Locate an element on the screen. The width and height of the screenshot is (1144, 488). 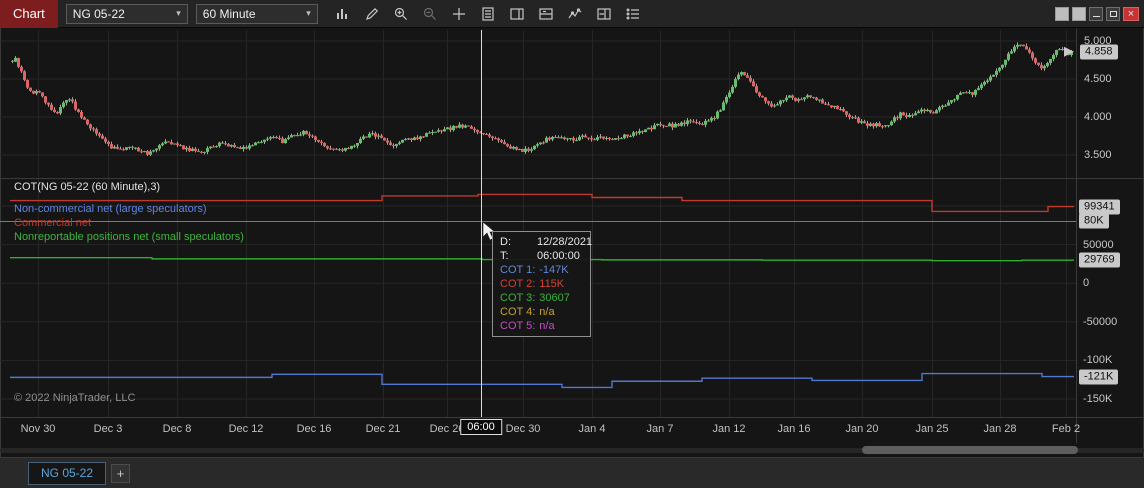
time-axis-tick: Dec 26 is located at coordinates (447, 429).